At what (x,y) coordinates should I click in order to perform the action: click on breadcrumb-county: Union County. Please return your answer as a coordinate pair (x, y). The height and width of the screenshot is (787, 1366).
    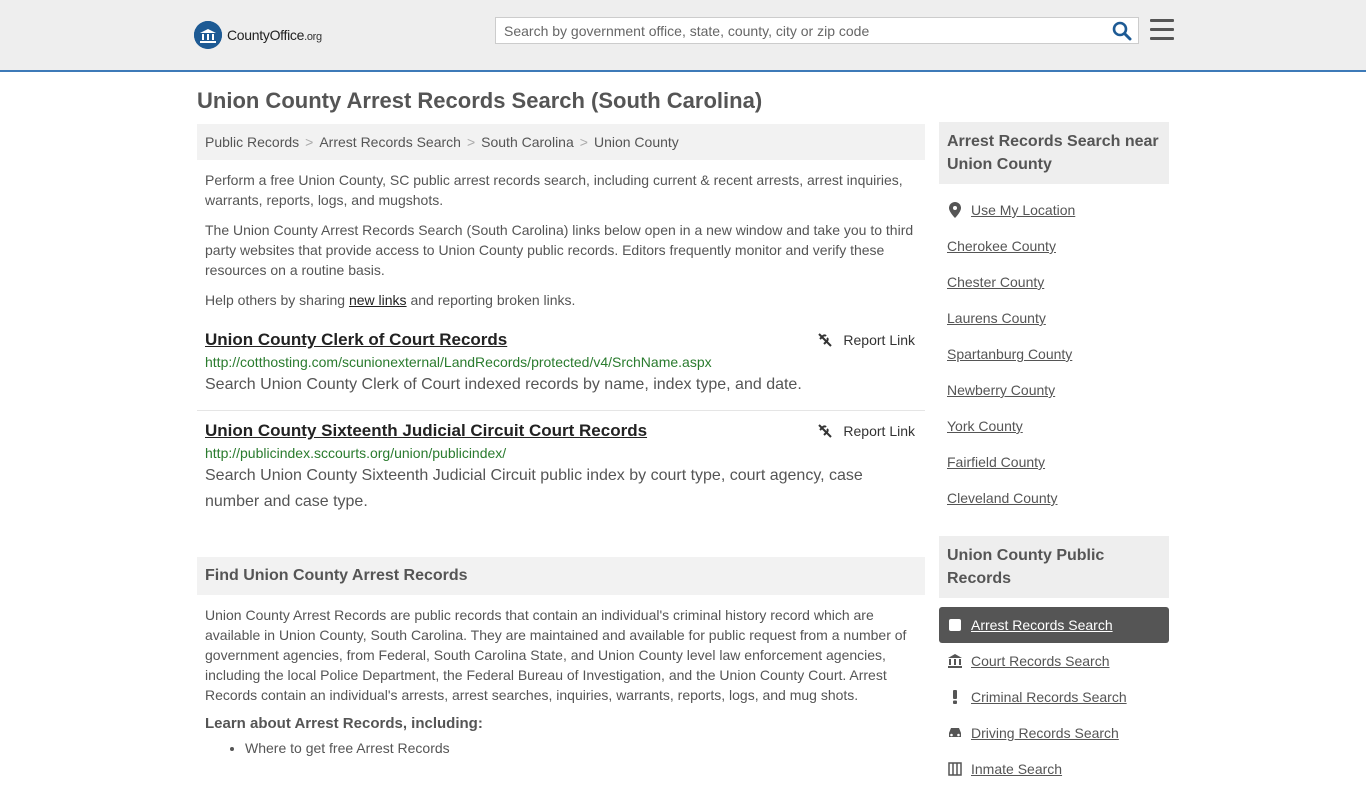
    Looking at the image, I should click on (636, 142).